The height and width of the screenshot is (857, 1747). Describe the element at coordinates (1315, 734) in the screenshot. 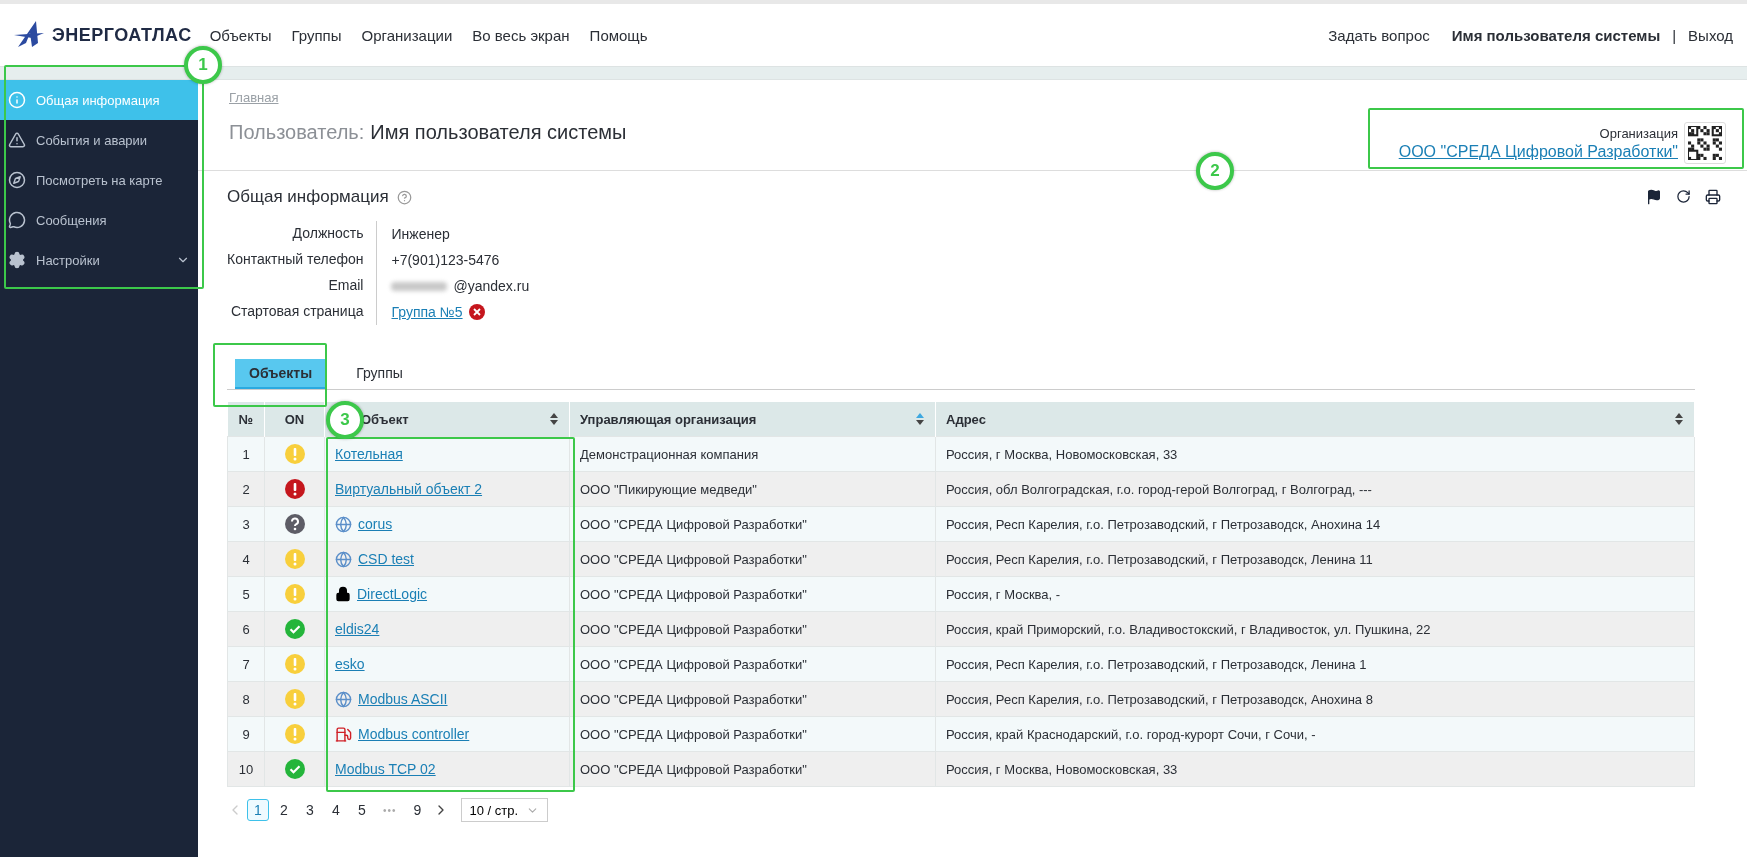

I see `table-cell: Россия, край Краснодарский, г.о. город-курорт Сочи, г Сочи, -` at that location.